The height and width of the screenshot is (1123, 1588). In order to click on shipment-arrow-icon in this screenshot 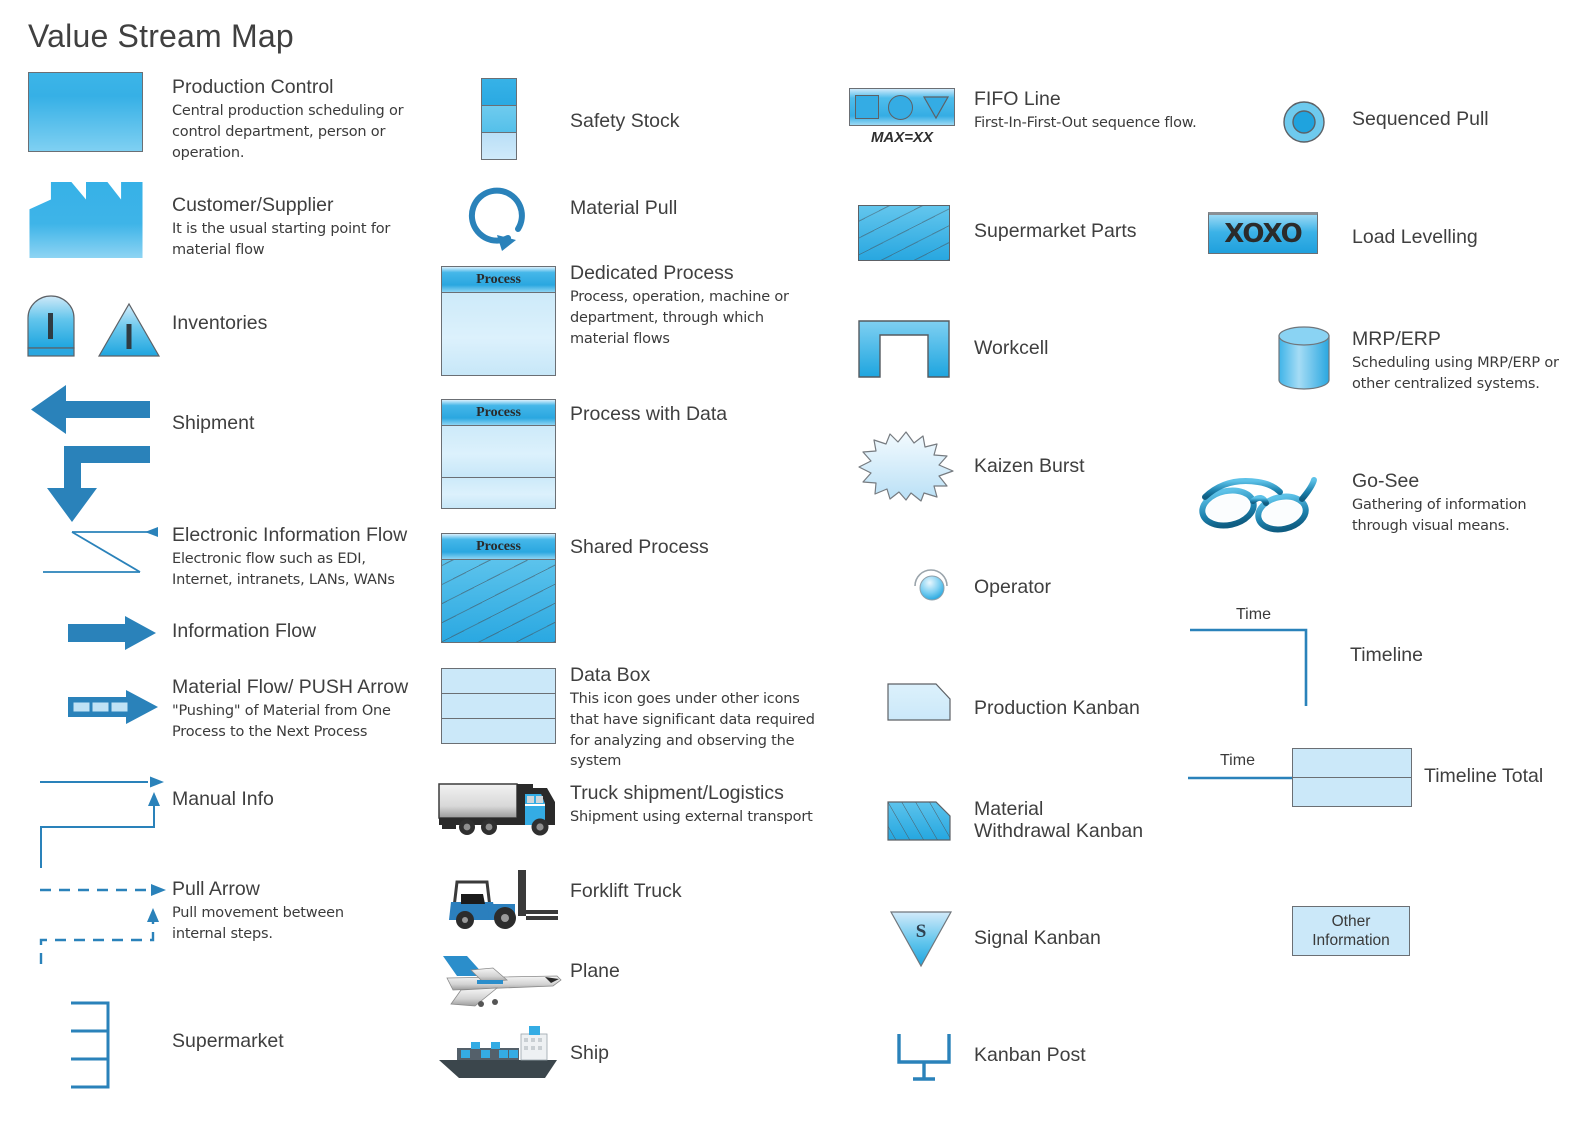, I will do `click(90, 450)`.